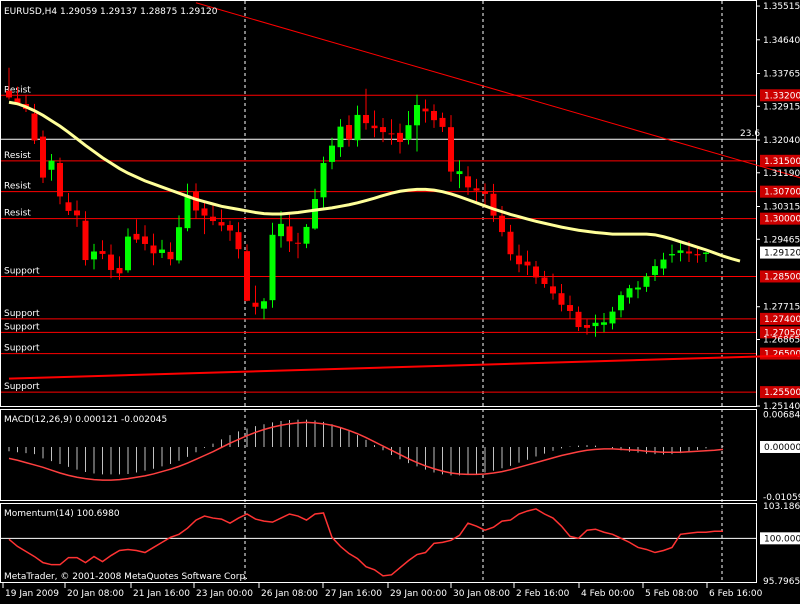 This screenshot has height=604, width=800. Describe the element at coordinates (781, 208) in the screenshot. I see `price-tick-label: 1.30315` at that location.